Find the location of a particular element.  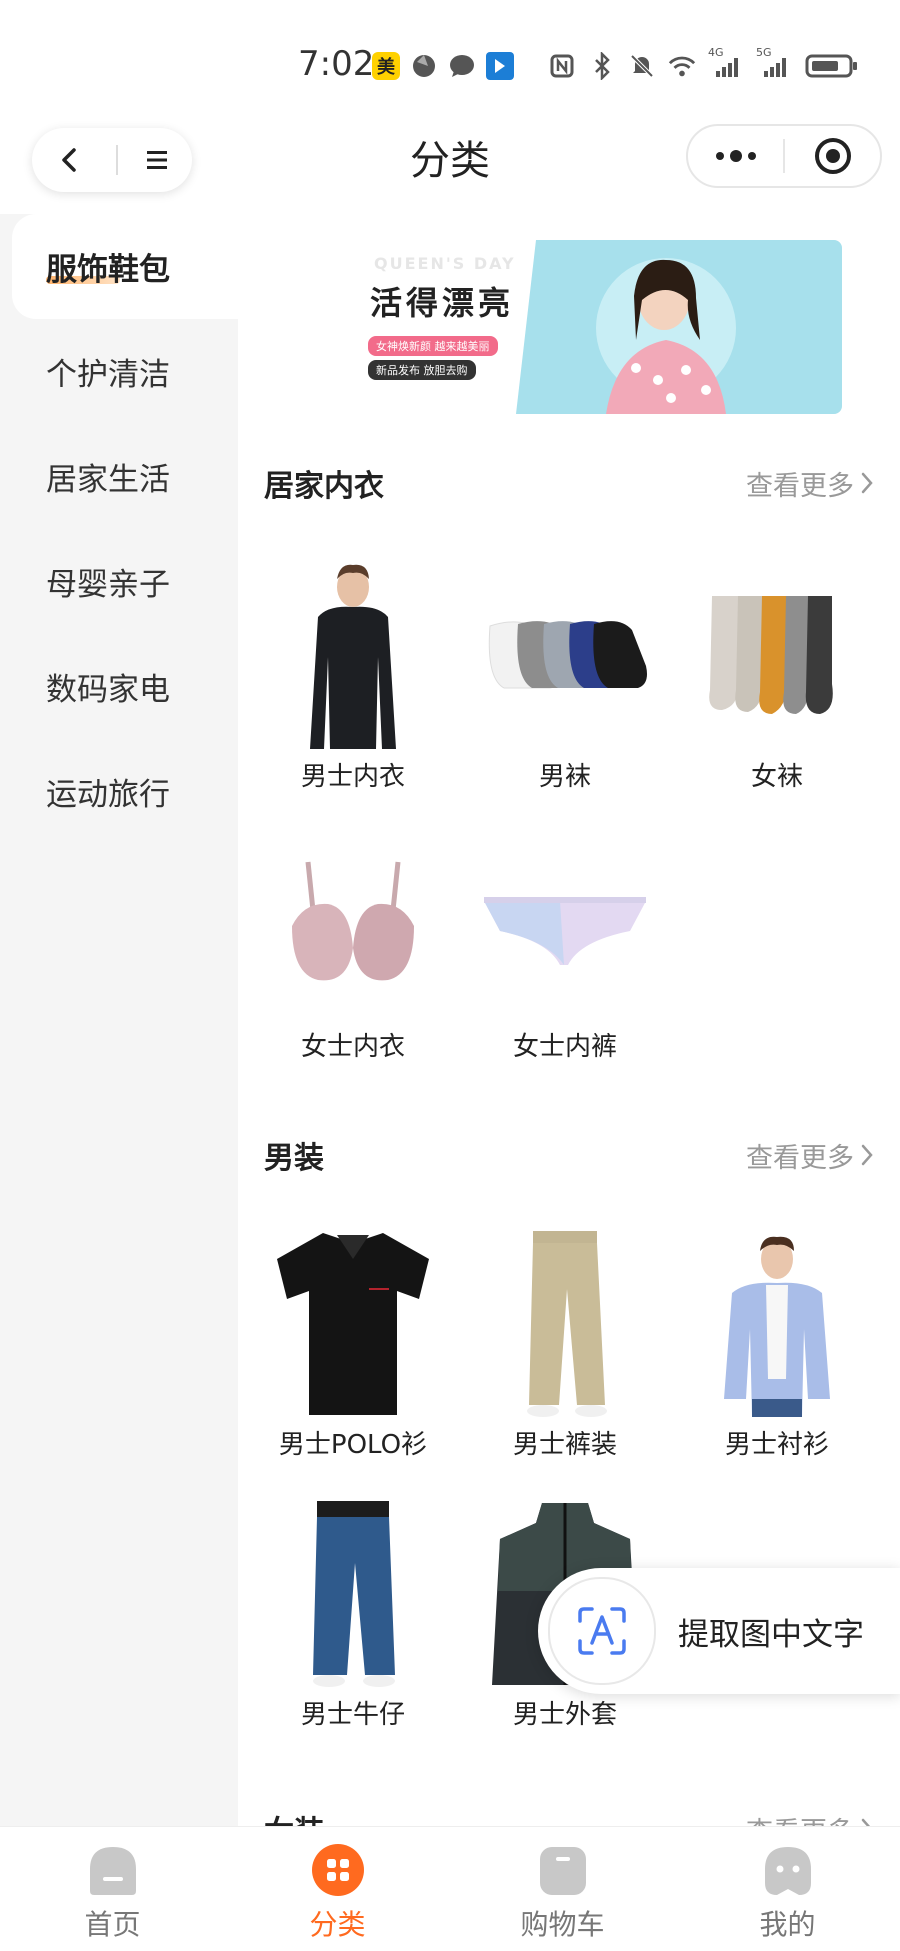

battery-icon is located at coordinates (832, 66).